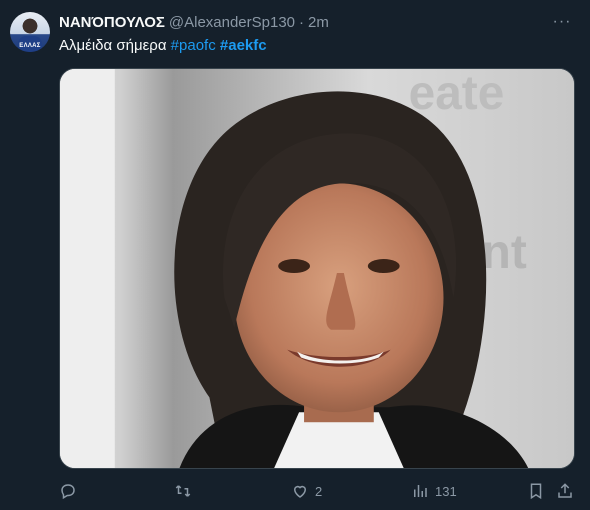  What do you see at coordinates (434, 491) in the screenshot?
I see `views-button: 131` at bounding box center [434, 491].